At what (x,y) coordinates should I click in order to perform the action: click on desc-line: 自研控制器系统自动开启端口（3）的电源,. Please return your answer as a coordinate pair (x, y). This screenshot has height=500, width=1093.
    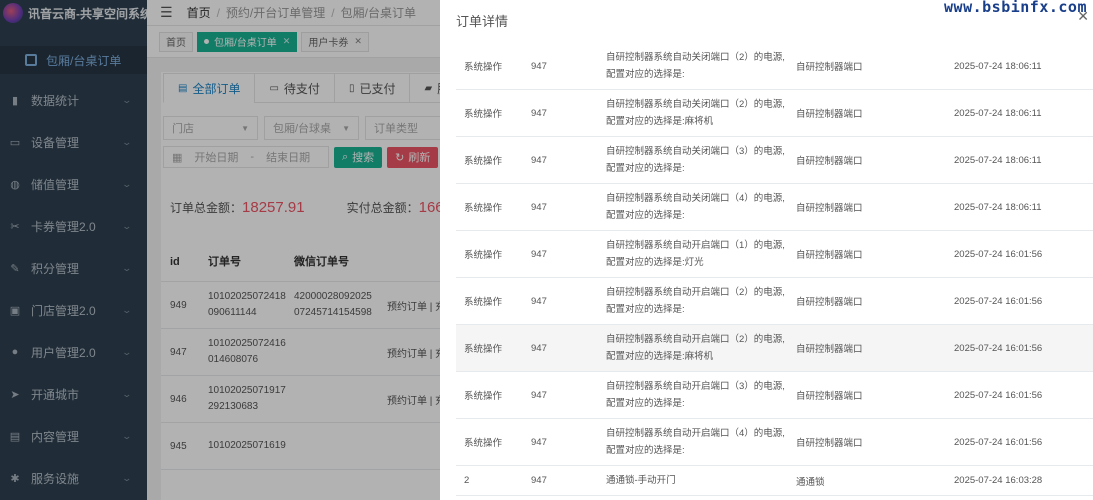
    Looking at the image, I should click on (695, 386).